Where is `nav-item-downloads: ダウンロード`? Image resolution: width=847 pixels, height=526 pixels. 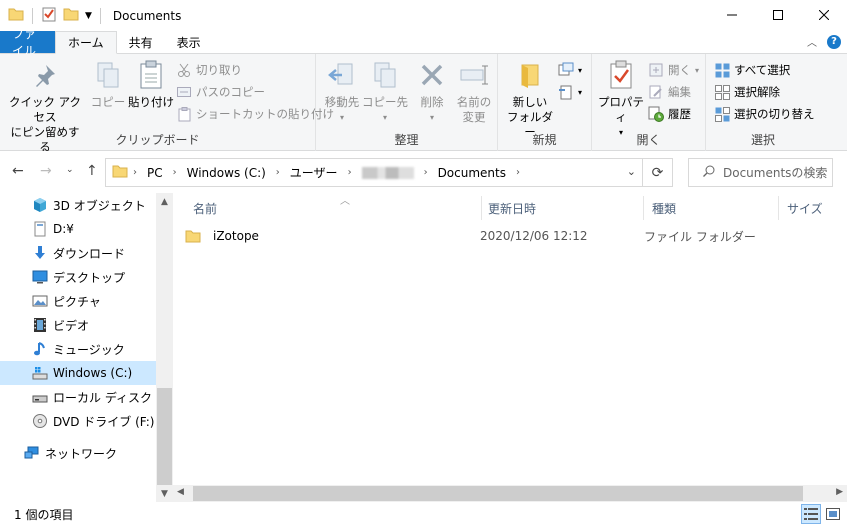 nav-item-downloads: ダウンロード is located at coordinates (78, 253).